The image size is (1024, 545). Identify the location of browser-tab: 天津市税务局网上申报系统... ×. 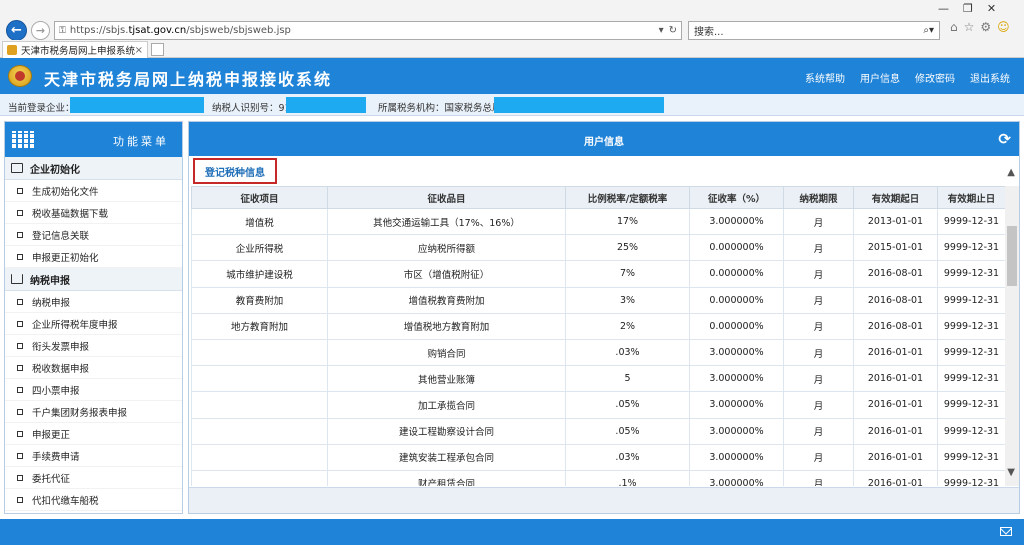
(75, 49).